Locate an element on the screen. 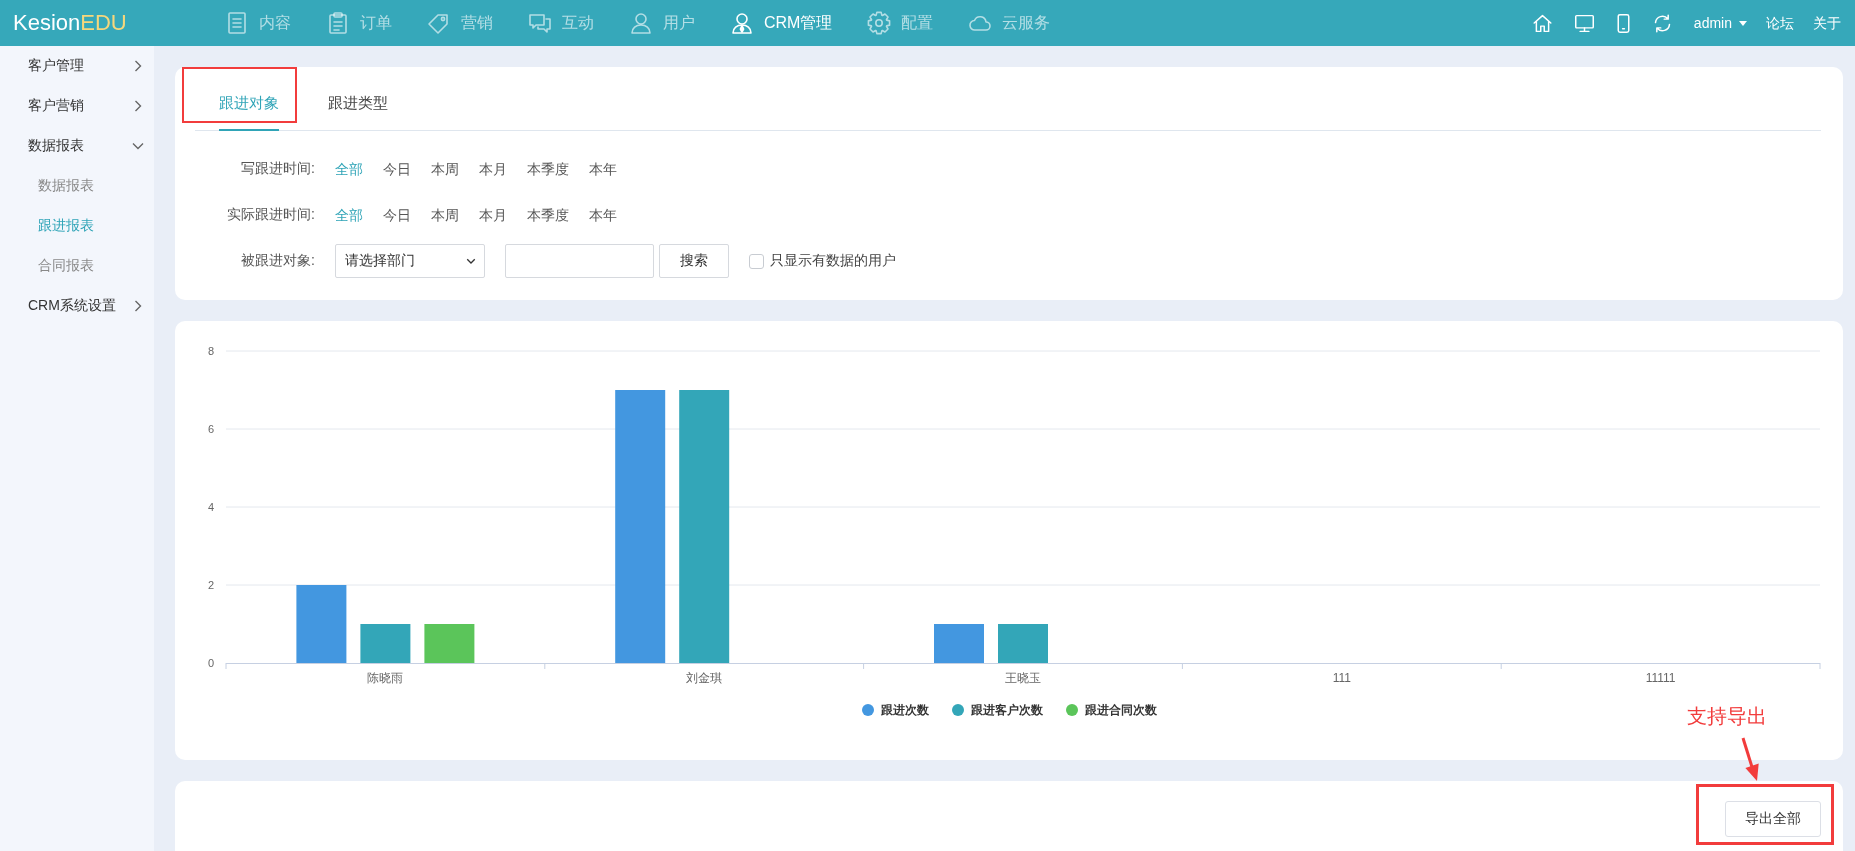 This screenshot has width=1855, height=851. y-axis-label: 2 is located at coordinates (210, 585).